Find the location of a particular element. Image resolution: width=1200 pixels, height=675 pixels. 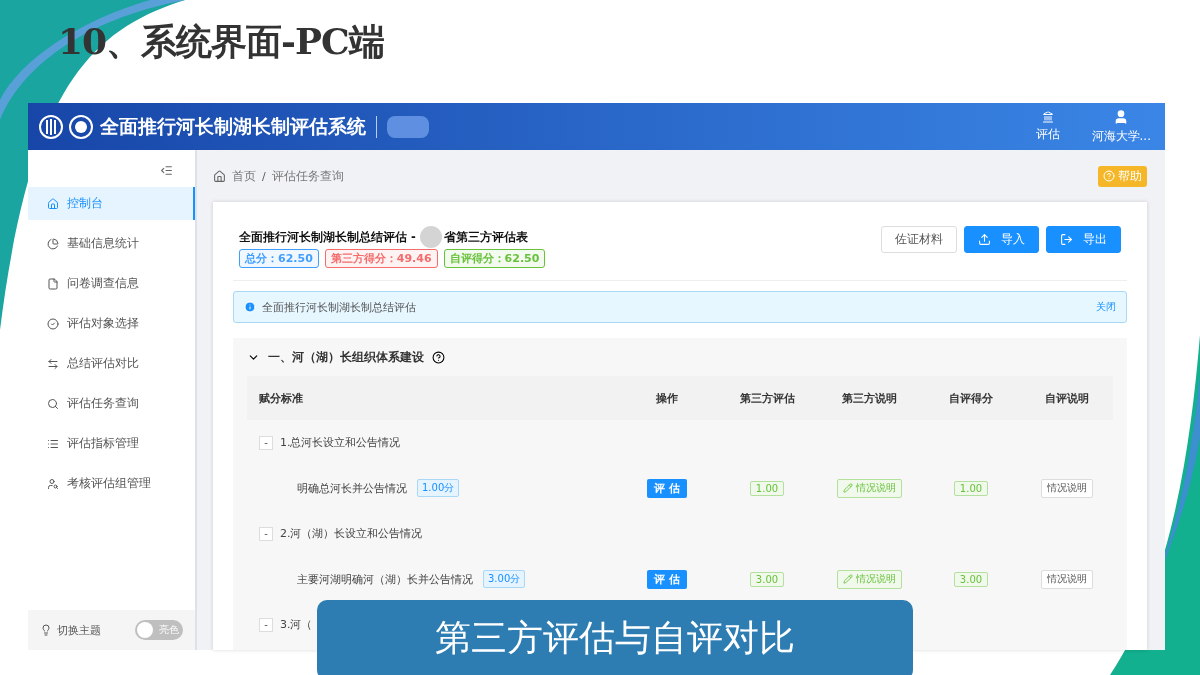

upload-icon is located at coordinates (984, 239).